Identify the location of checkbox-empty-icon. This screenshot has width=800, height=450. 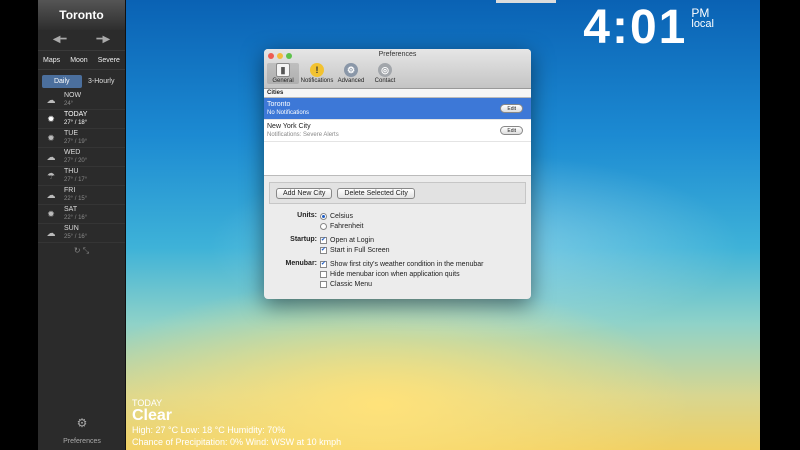
(323, 284).